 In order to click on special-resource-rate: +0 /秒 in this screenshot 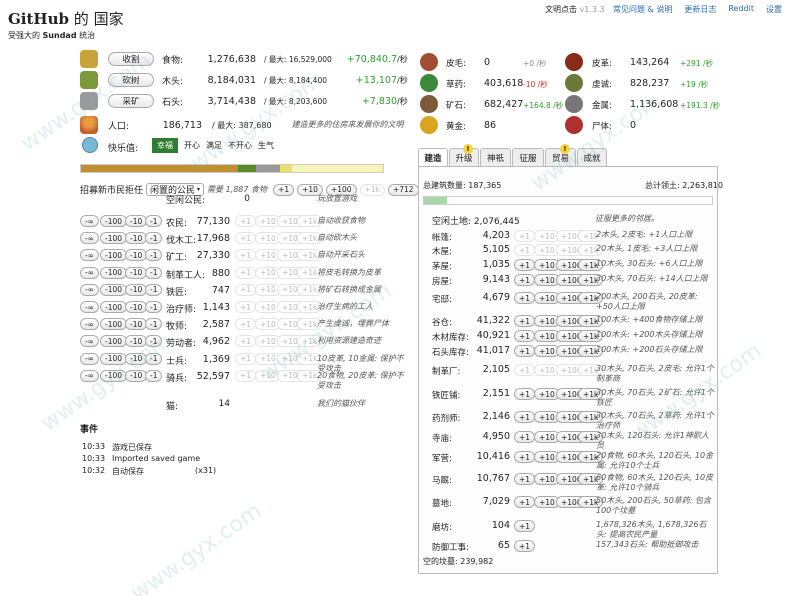, I will do `click(535, 63)`.